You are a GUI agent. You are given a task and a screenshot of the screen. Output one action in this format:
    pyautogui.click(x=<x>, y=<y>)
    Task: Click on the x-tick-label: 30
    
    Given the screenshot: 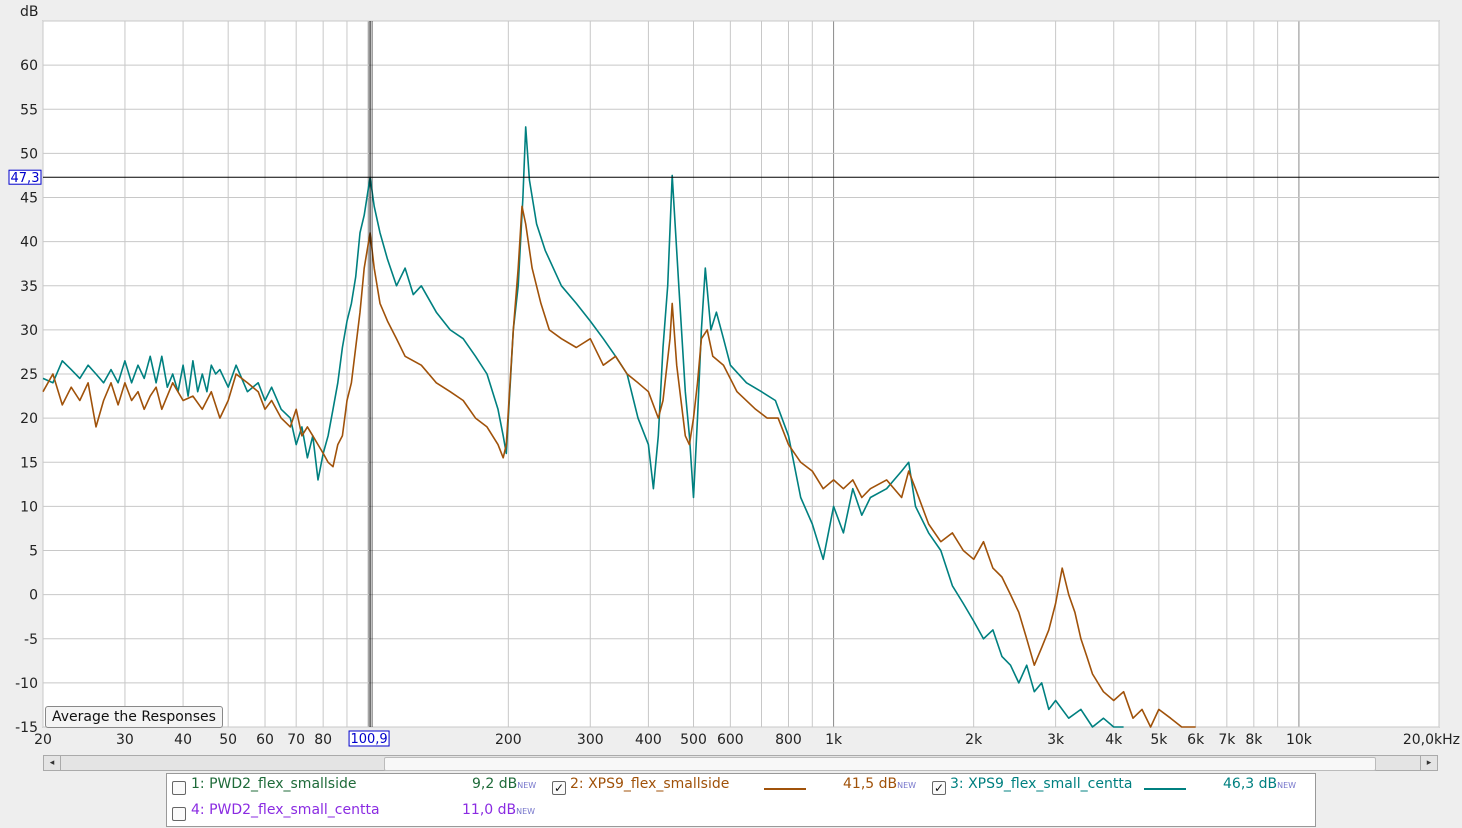 What is the action you would take?
    pyautogui.click(x=125, y=740)
    